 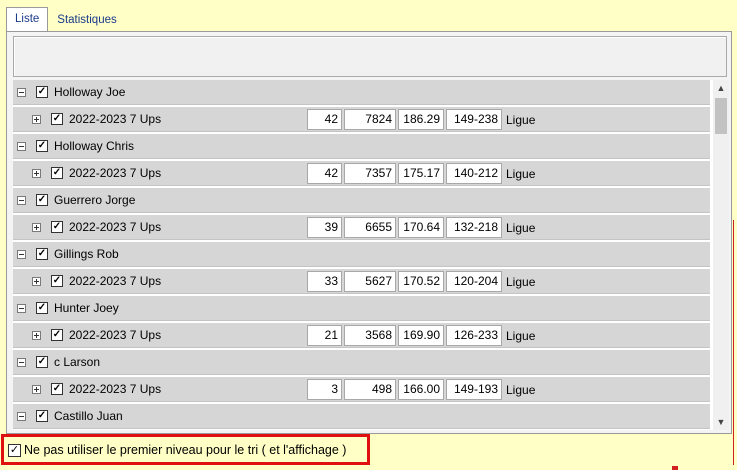 What do you see at coordinates (86, 308) in the screenshot?
I see `player-name: Hunter Joey` at bounding box center [86, 308].